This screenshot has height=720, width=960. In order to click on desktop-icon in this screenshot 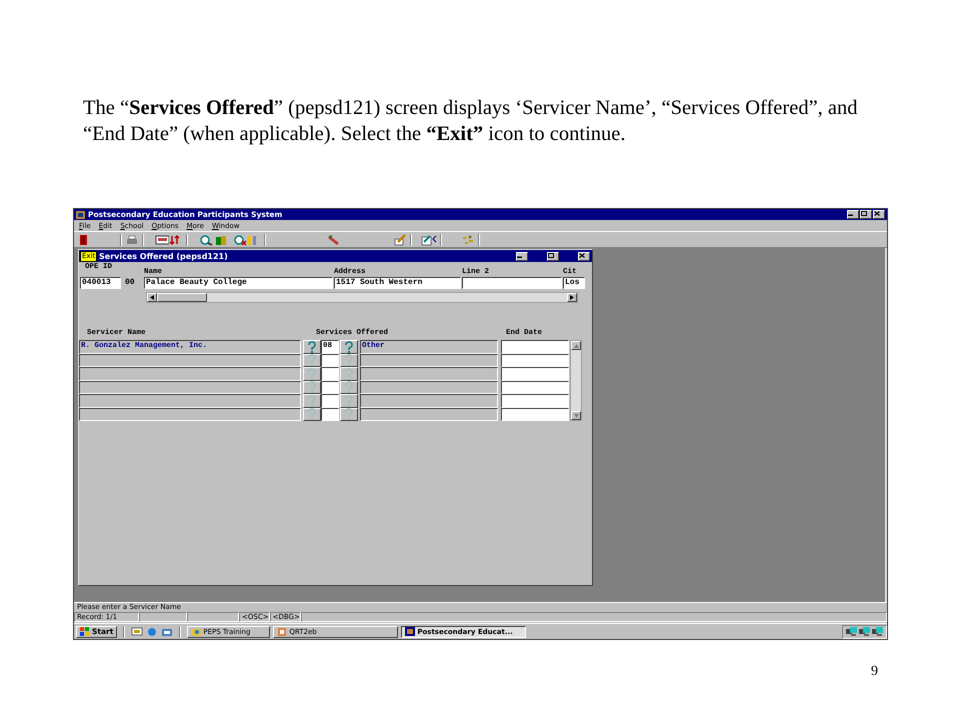, I will do `click(137, 631)`.